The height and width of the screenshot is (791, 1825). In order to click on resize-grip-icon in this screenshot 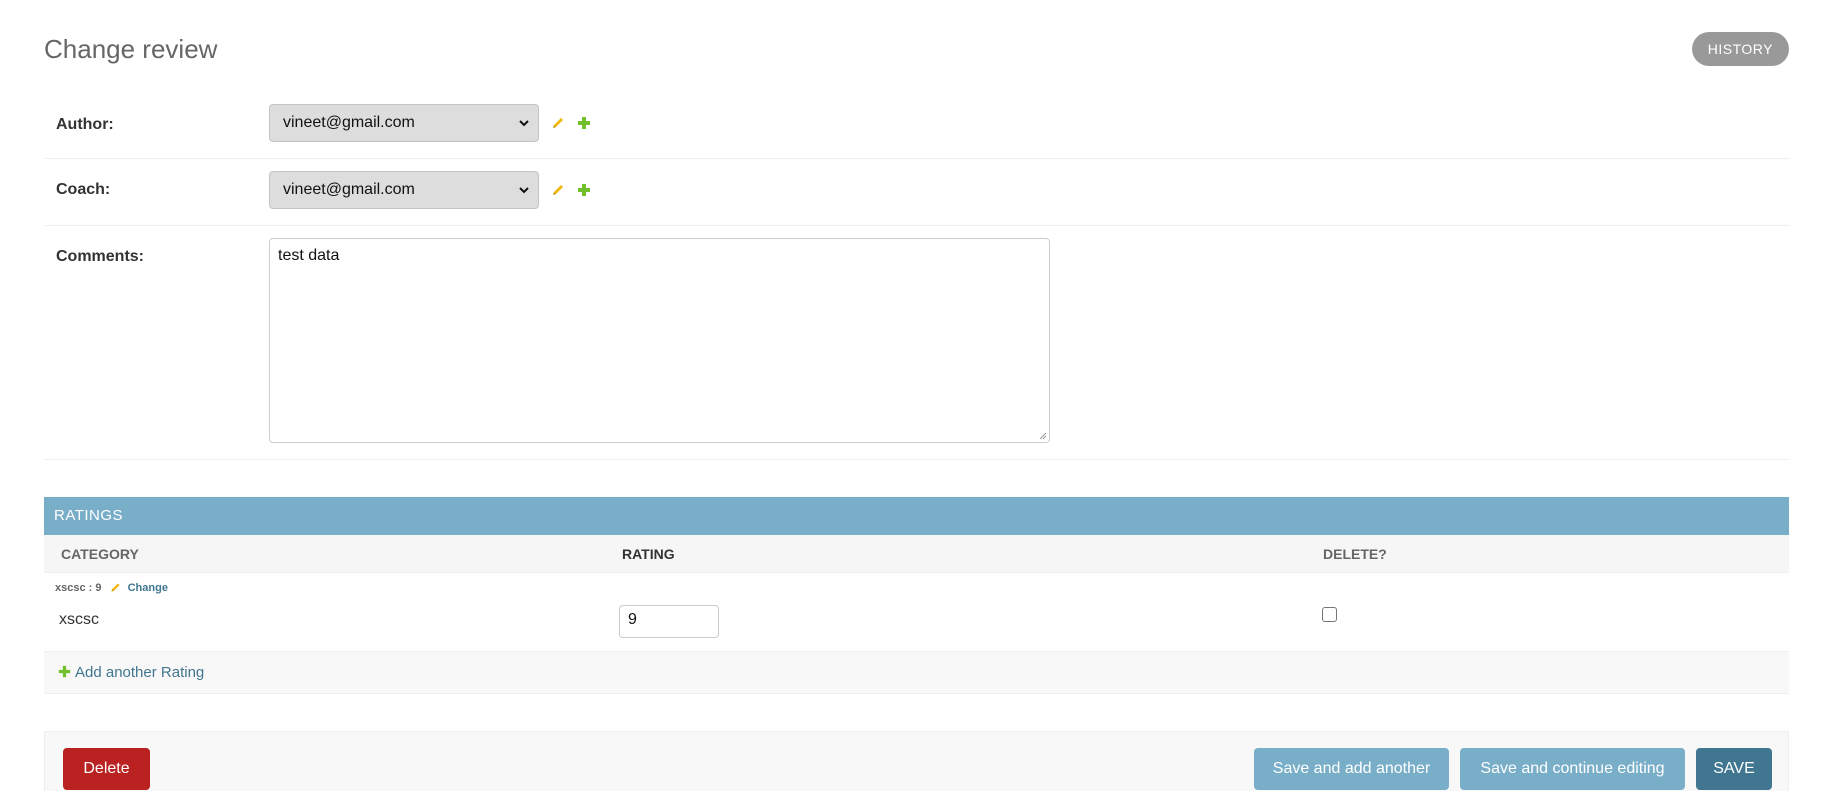, I will do `click(1043, 436)`.